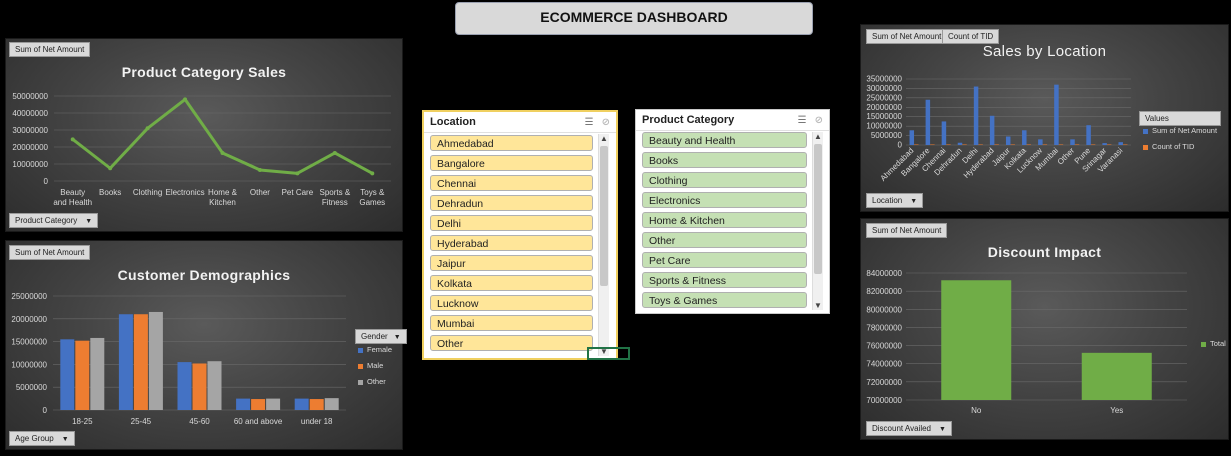 The width and height of the screenshot is (1231, 456). I want to click on bar-female, so click(243, 404).